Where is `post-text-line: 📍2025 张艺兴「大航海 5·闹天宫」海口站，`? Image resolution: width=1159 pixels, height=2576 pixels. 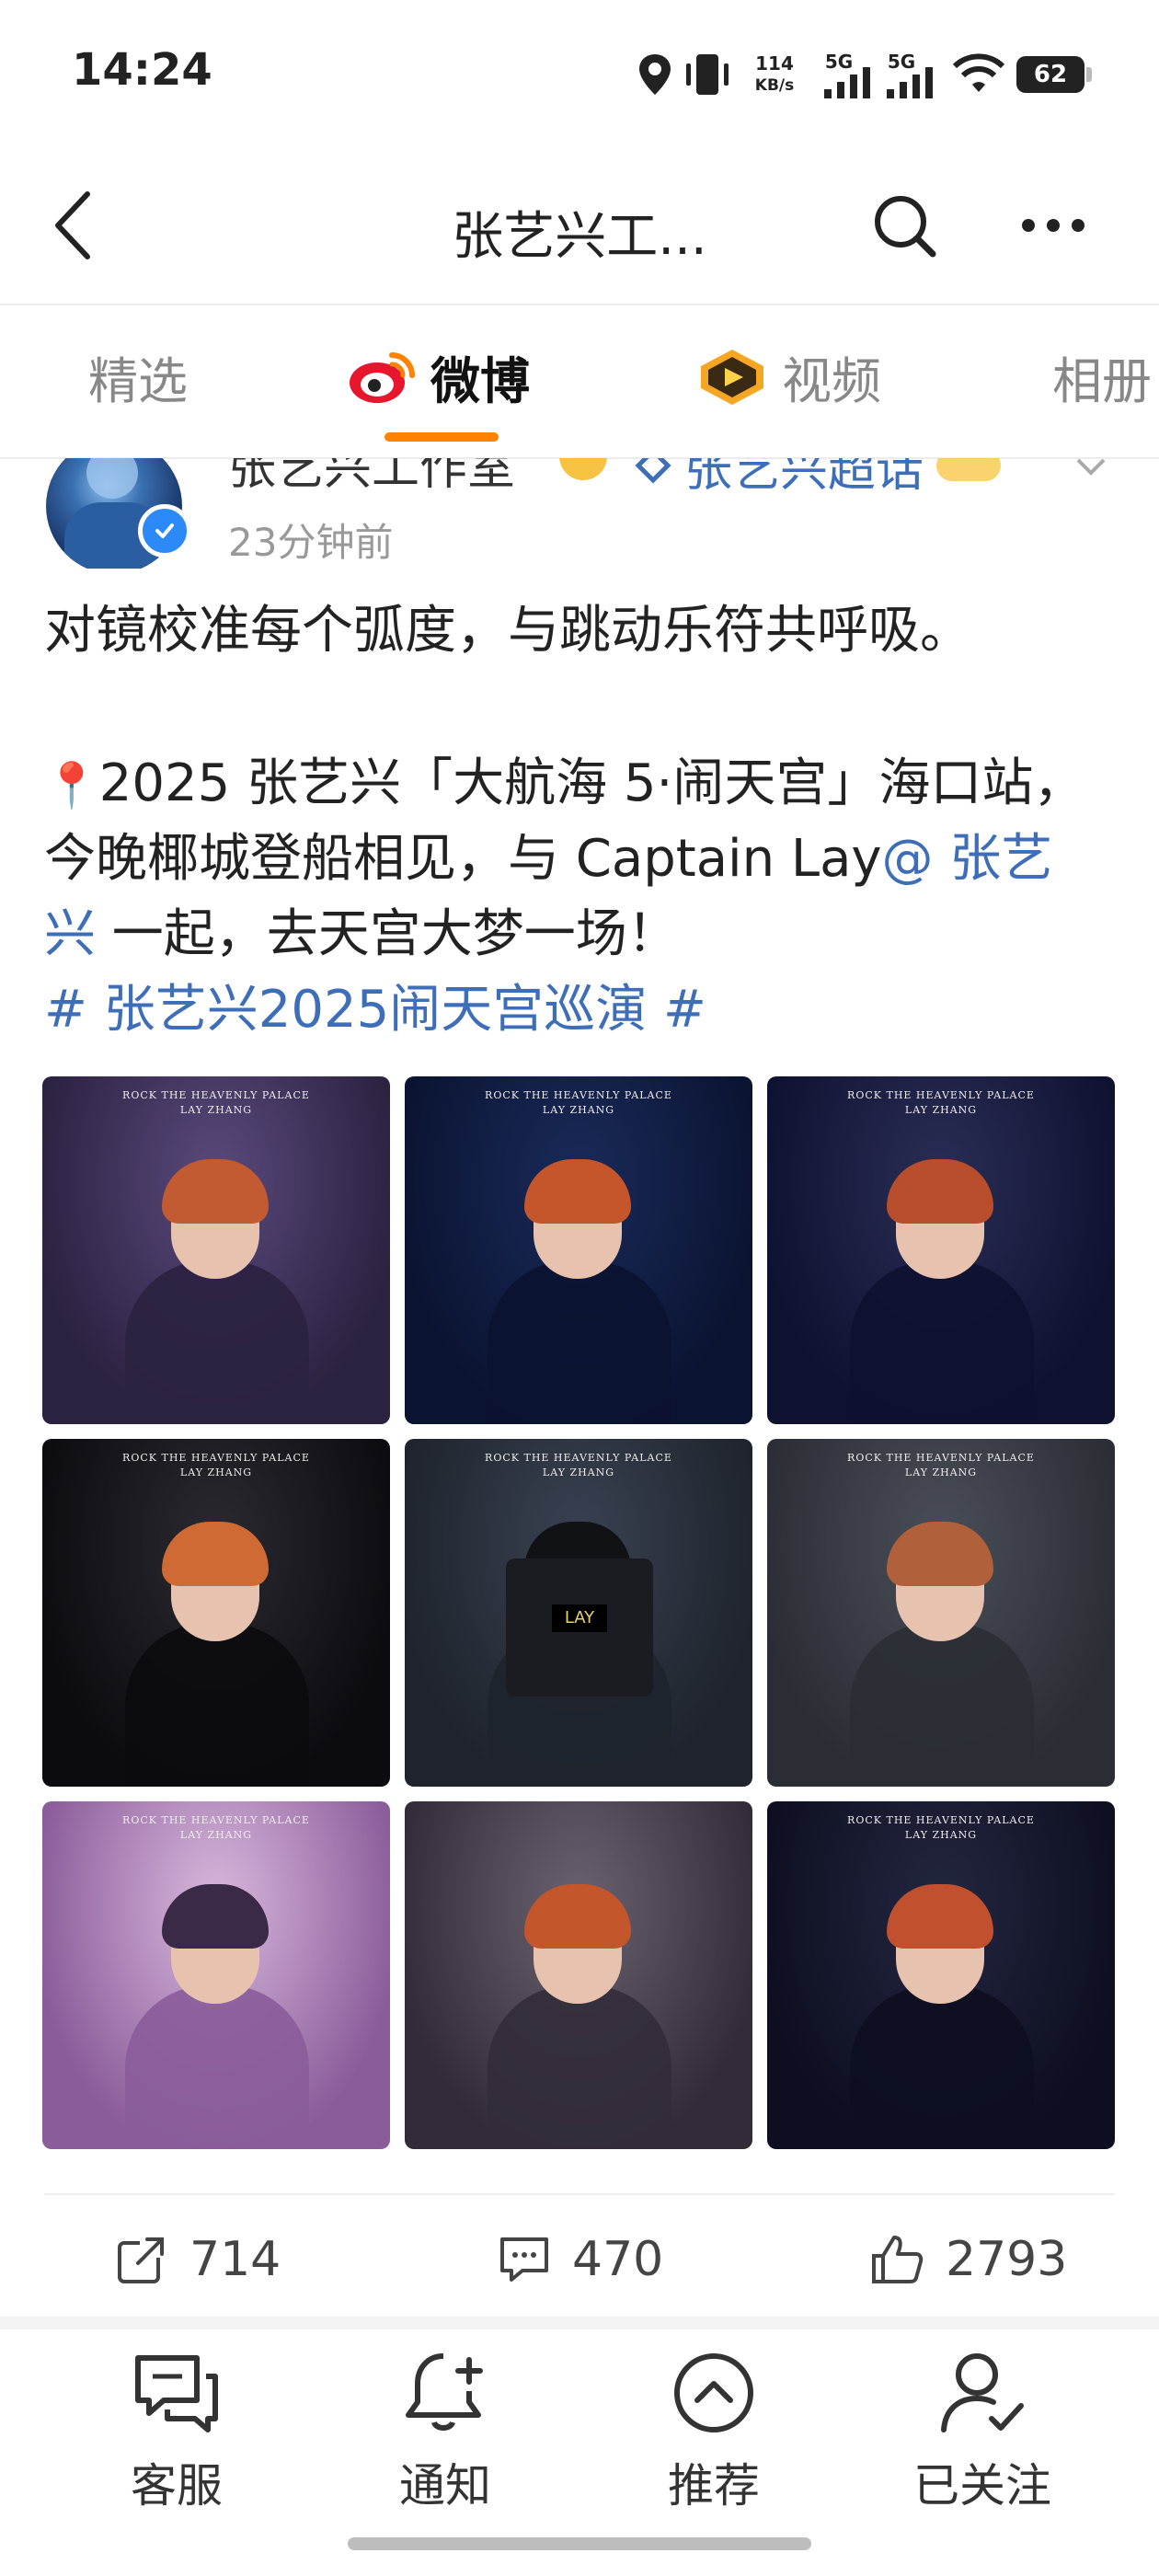
post-text-line: 📍2025 张艺兴「大航海 5·闹天宫」海口站， is located at coordinates (564, 784).